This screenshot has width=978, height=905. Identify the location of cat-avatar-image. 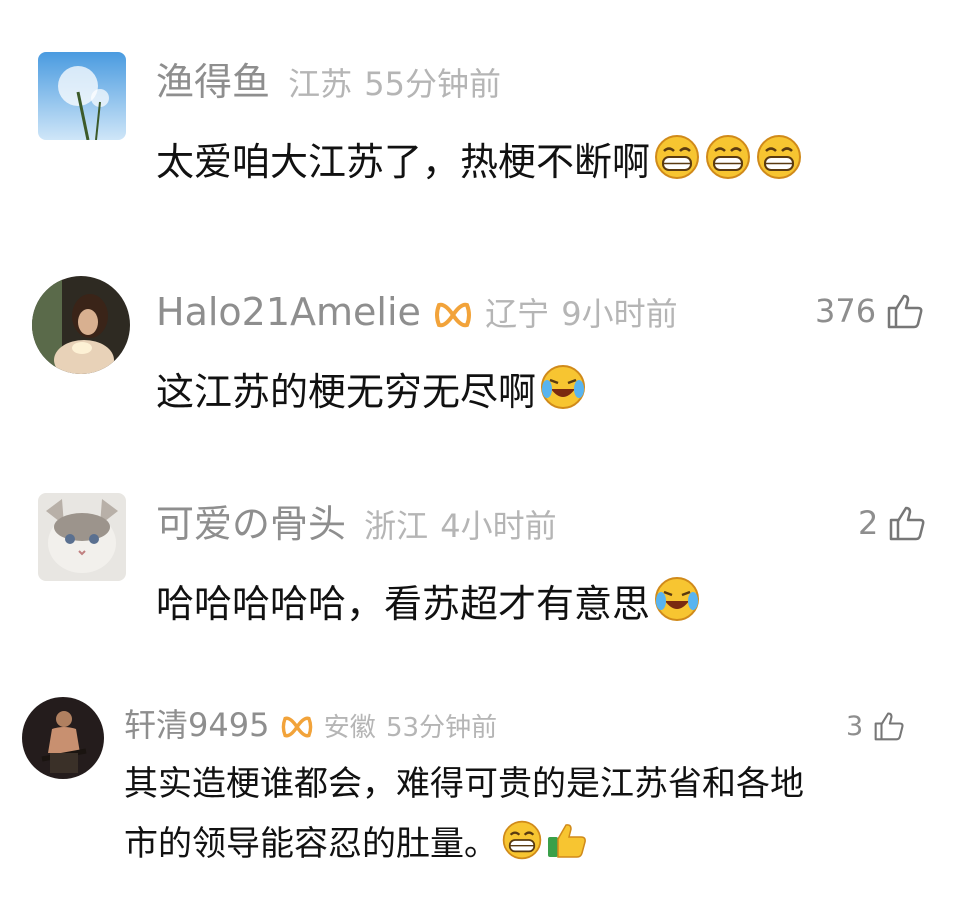
(82, 537).